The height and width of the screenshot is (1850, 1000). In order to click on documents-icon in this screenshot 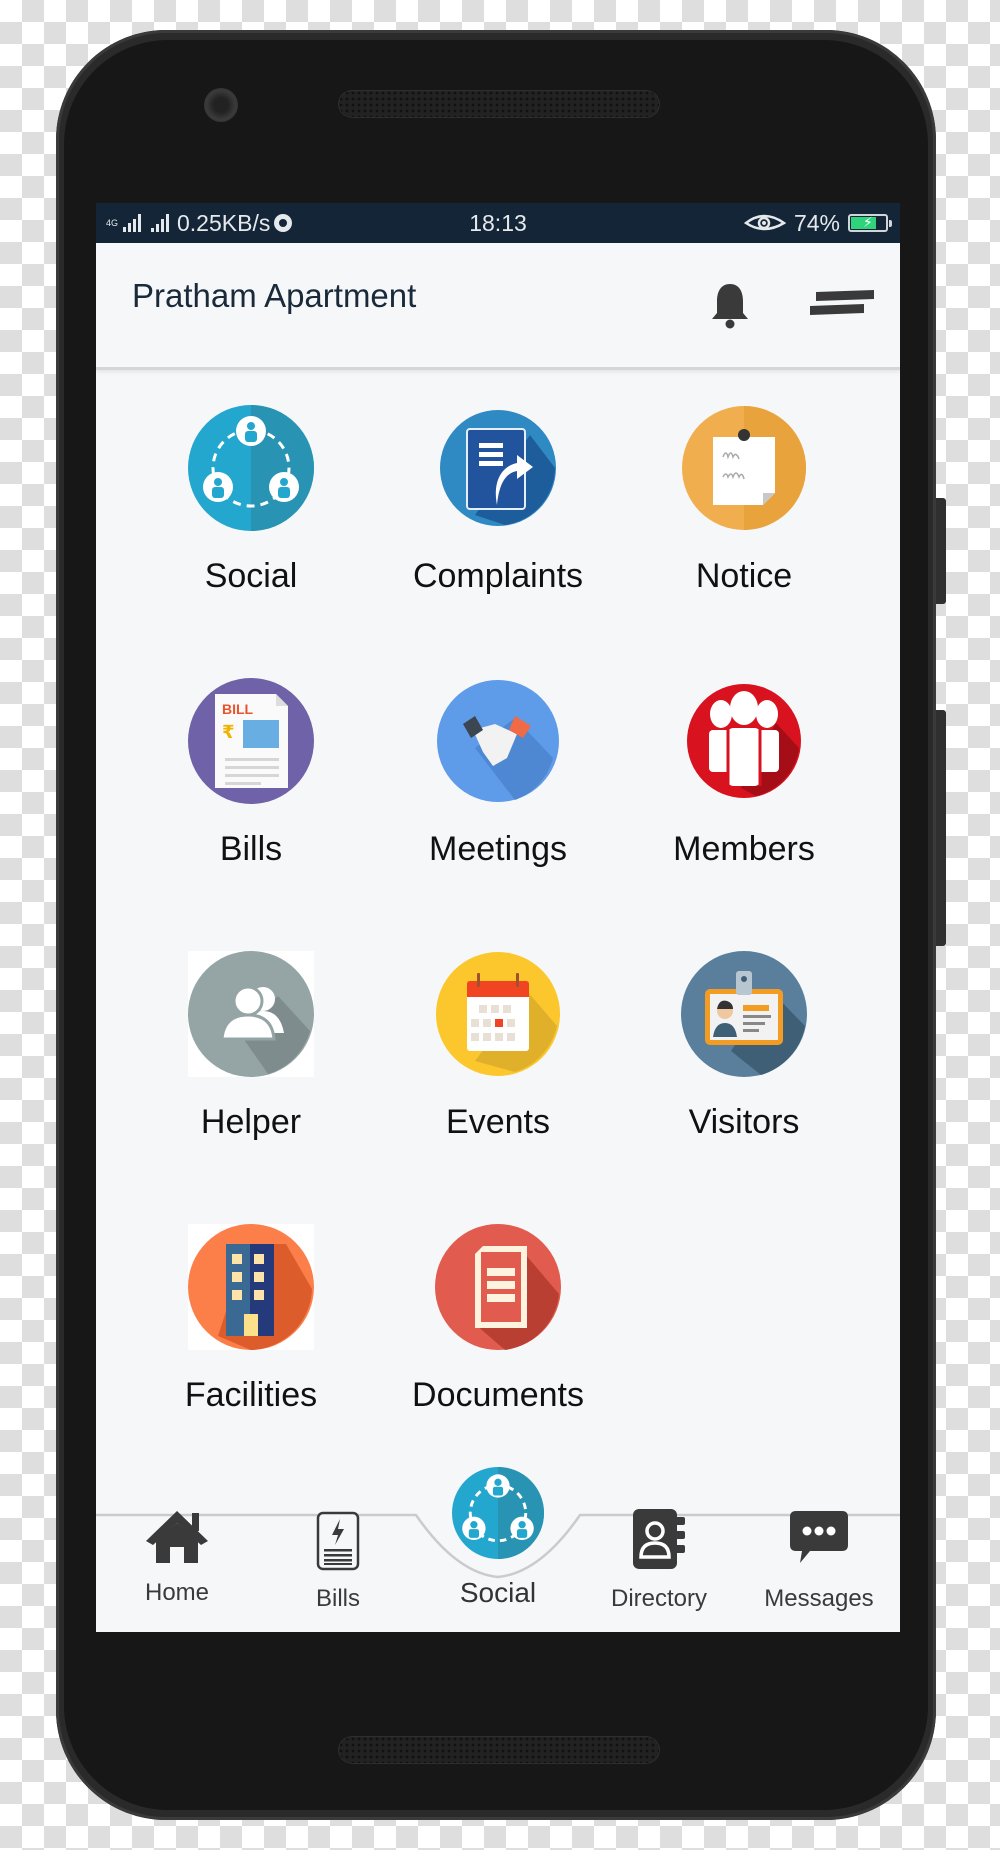, I will do `click(498, 1287)`.